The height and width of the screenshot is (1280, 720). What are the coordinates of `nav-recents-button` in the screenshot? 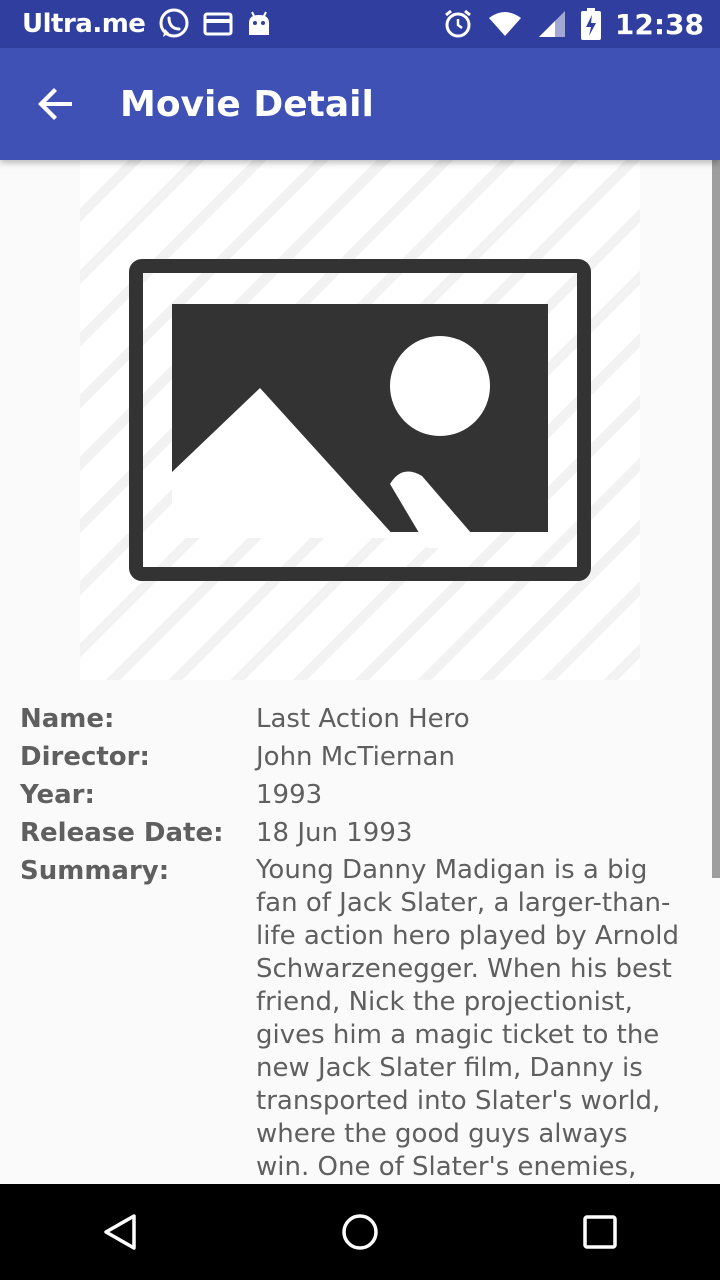 It's located at (600, 1232).